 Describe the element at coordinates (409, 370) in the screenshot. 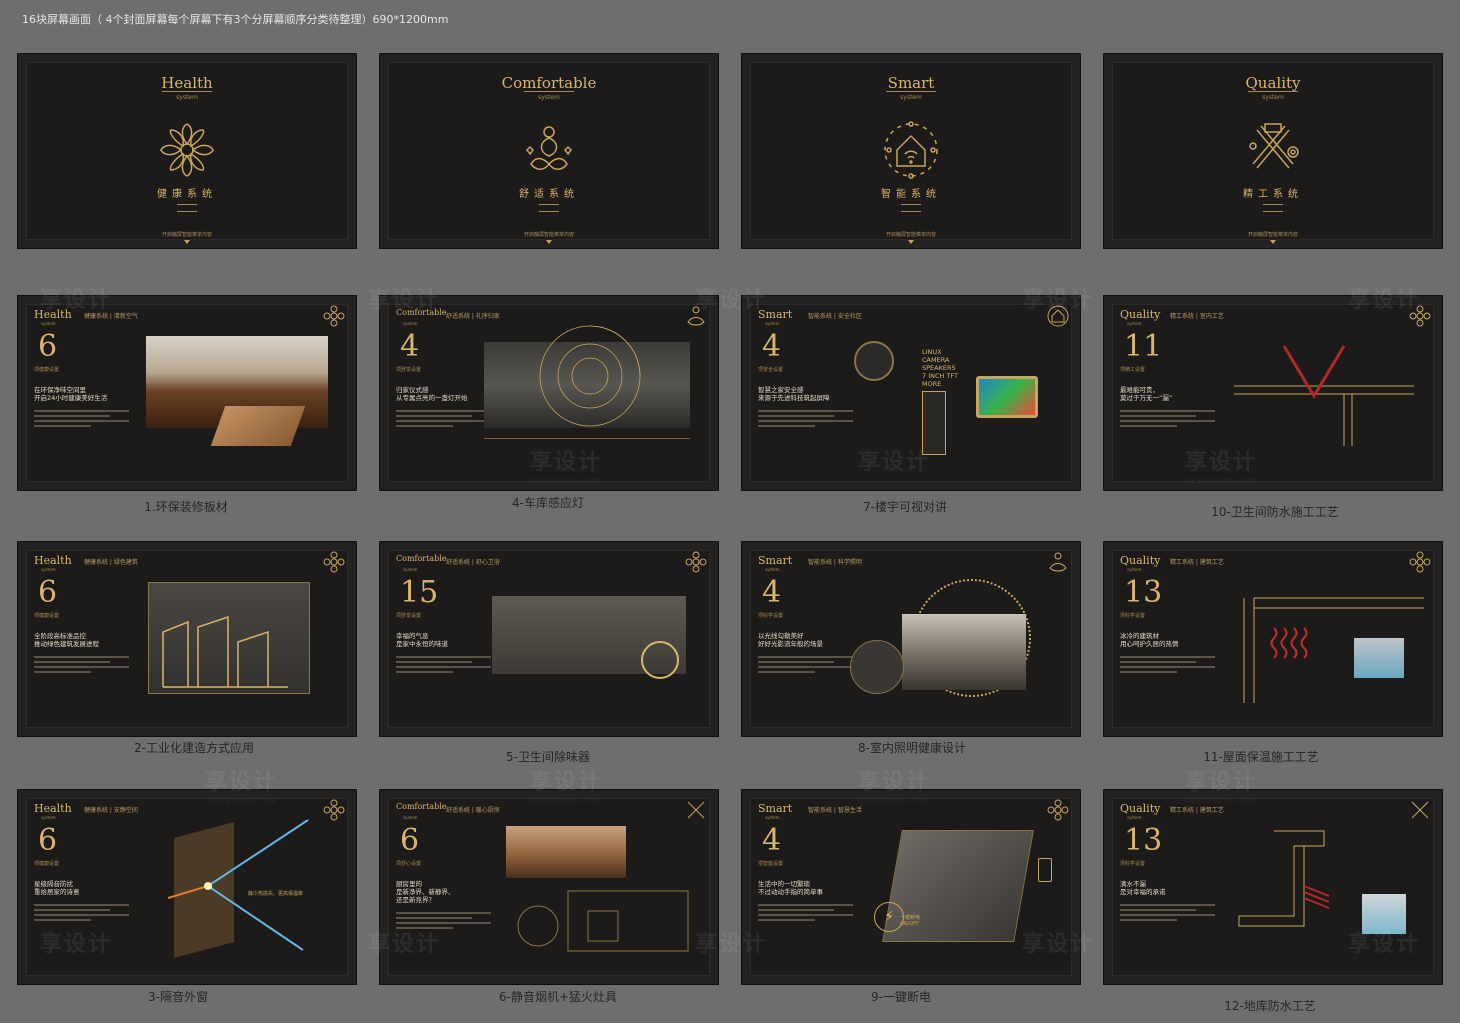

I see `slide-number-label: 项舒享设置` at that location.